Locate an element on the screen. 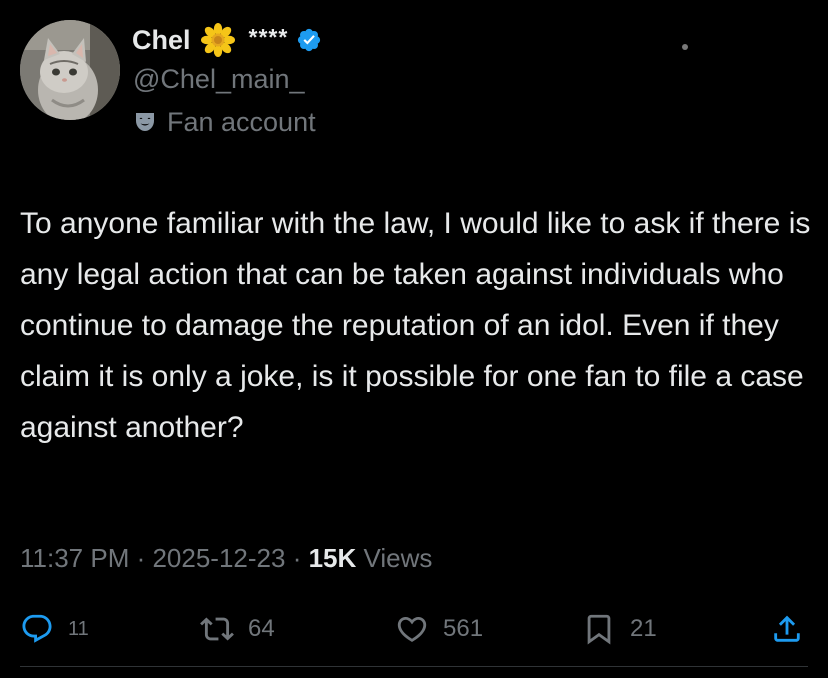  bookmark-count: 21 is located at coordinates (643, 628).